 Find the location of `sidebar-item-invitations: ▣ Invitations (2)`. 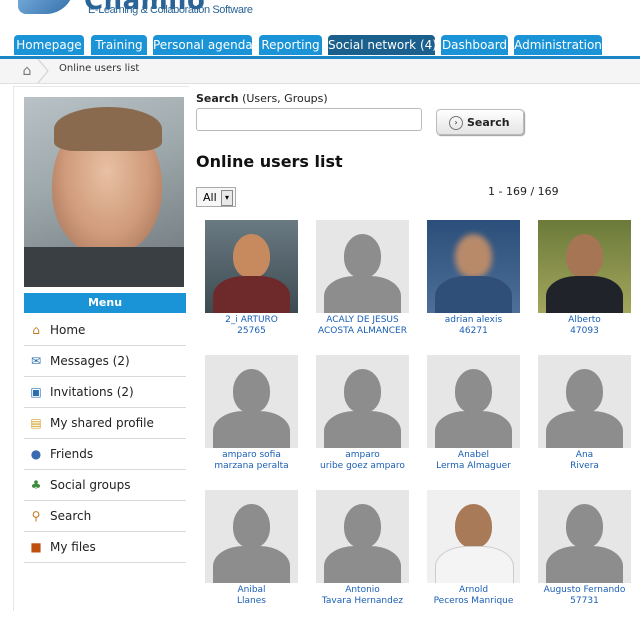

sidebar-item-invitations: ▣ Invitations (2) is located at coordinates (105, 392).